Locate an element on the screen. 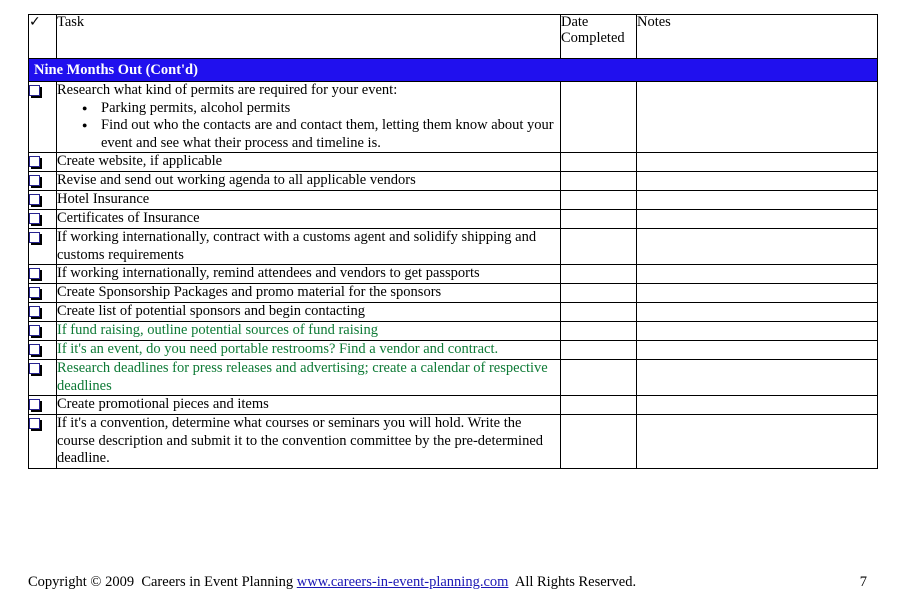  task-description-cell: Create promotional pieces and items is located at coordinates (308, 405).